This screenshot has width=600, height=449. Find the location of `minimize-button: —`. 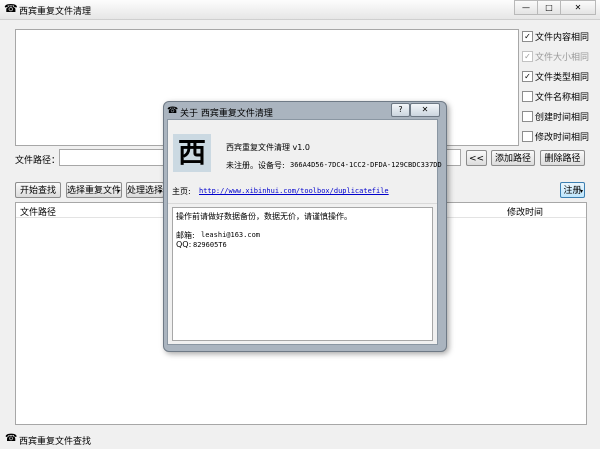

minimize-button: — is located at coordinates (526, 7).